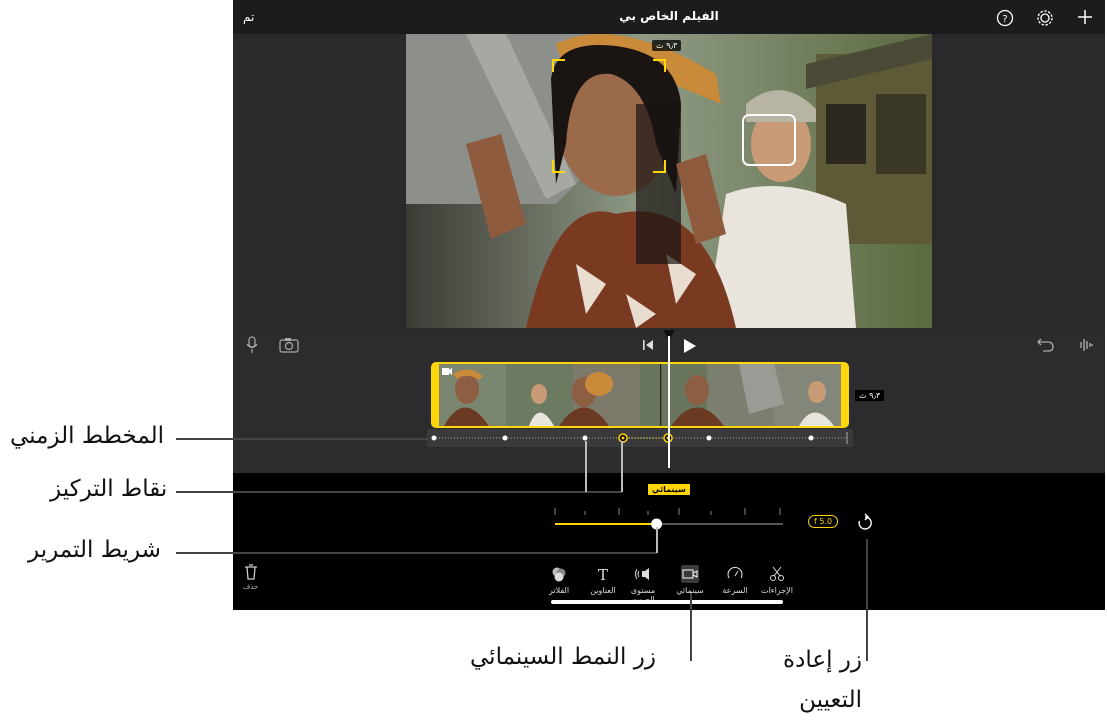  What do you see at coordinates (250, 587) in the screenshot?
I see `delete-label: حذف` at bounding box center [250, 587].